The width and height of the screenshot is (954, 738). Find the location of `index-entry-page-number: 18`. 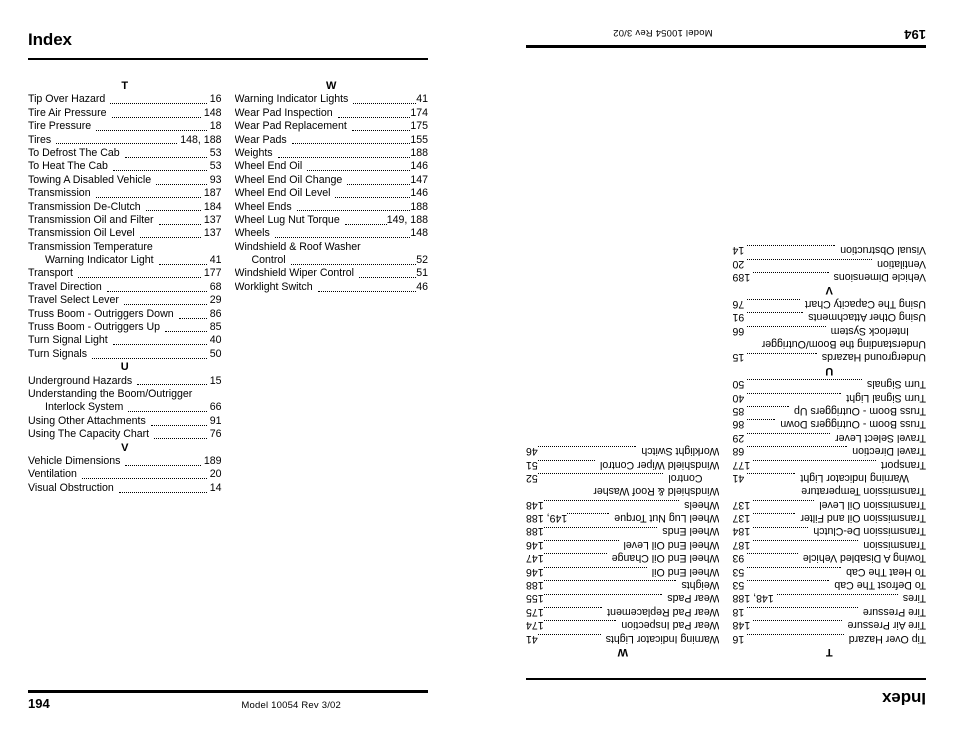

index-entry-page-number: 18 is located at coordinates (738, 611).